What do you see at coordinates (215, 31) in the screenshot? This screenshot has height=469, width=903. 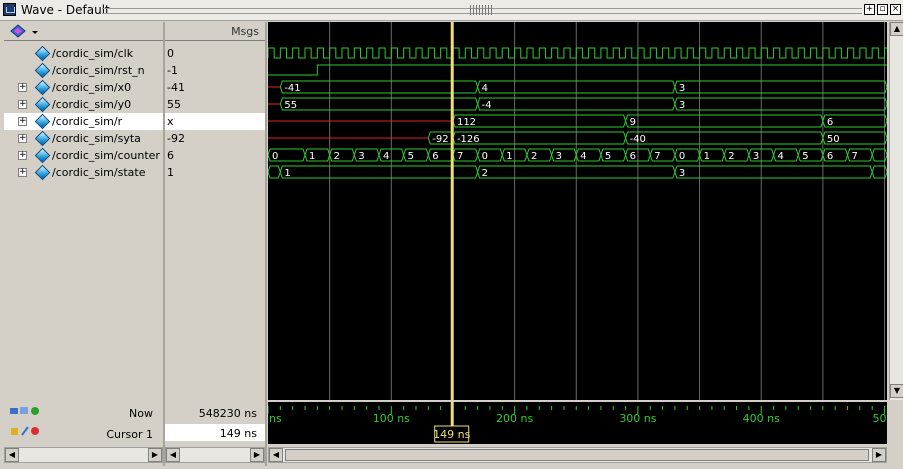 I see `values-header: Msgs` at bounding box center [215, 31].